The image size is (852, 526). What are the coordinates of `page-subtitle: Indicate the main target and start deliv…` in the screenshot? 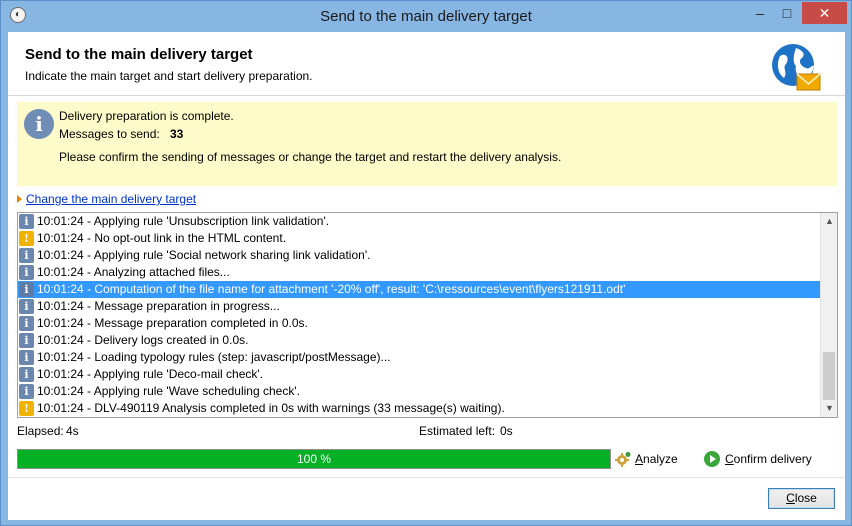 It's located at (169, 76).